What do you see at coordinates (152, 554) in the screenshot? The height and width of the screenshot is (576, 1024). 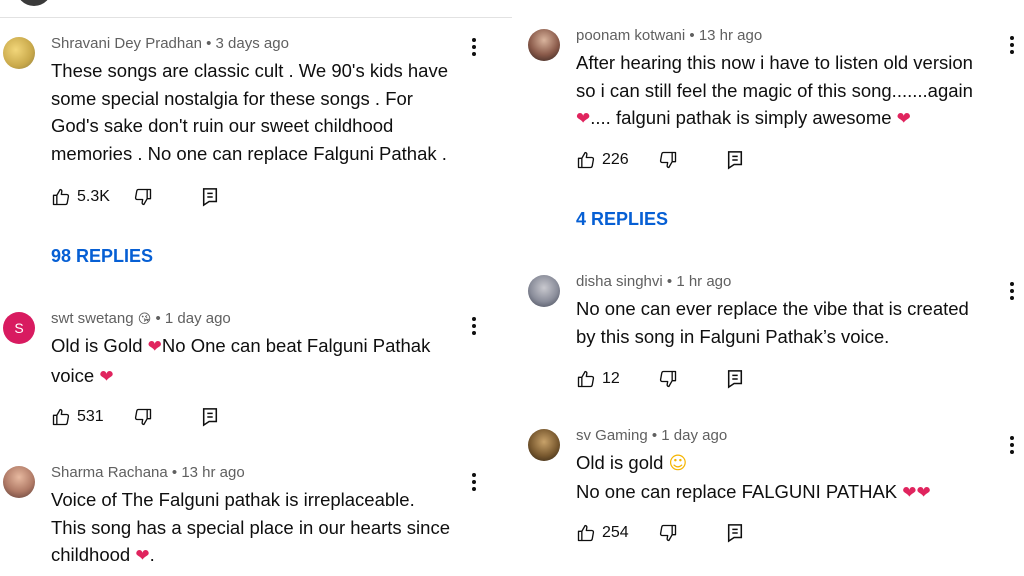 I see `comment-line-part: .` at bounding box center [152, 554].